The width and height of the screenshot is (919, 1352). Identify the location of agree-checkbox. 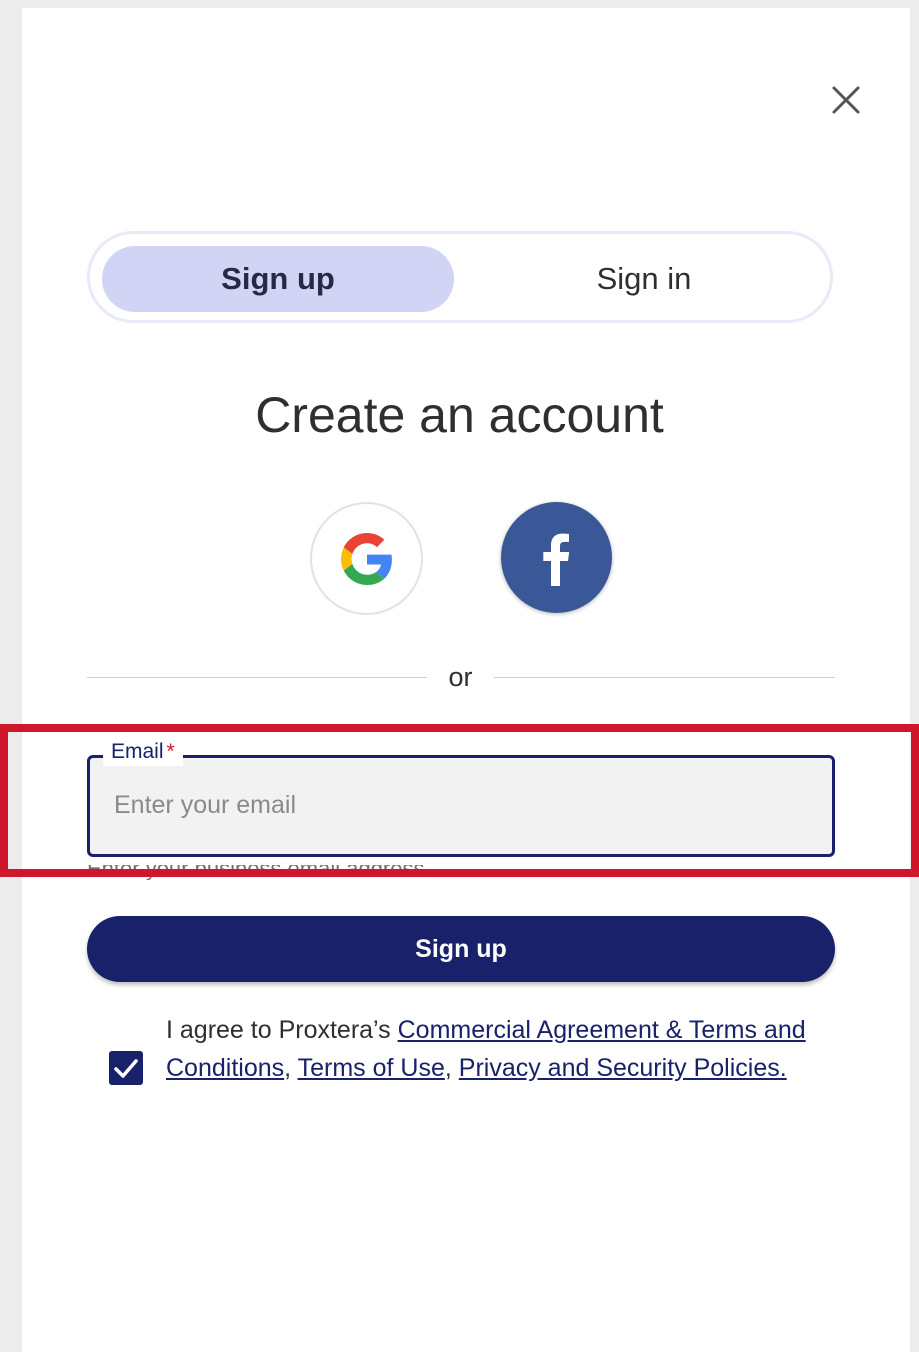
(126, 1068).